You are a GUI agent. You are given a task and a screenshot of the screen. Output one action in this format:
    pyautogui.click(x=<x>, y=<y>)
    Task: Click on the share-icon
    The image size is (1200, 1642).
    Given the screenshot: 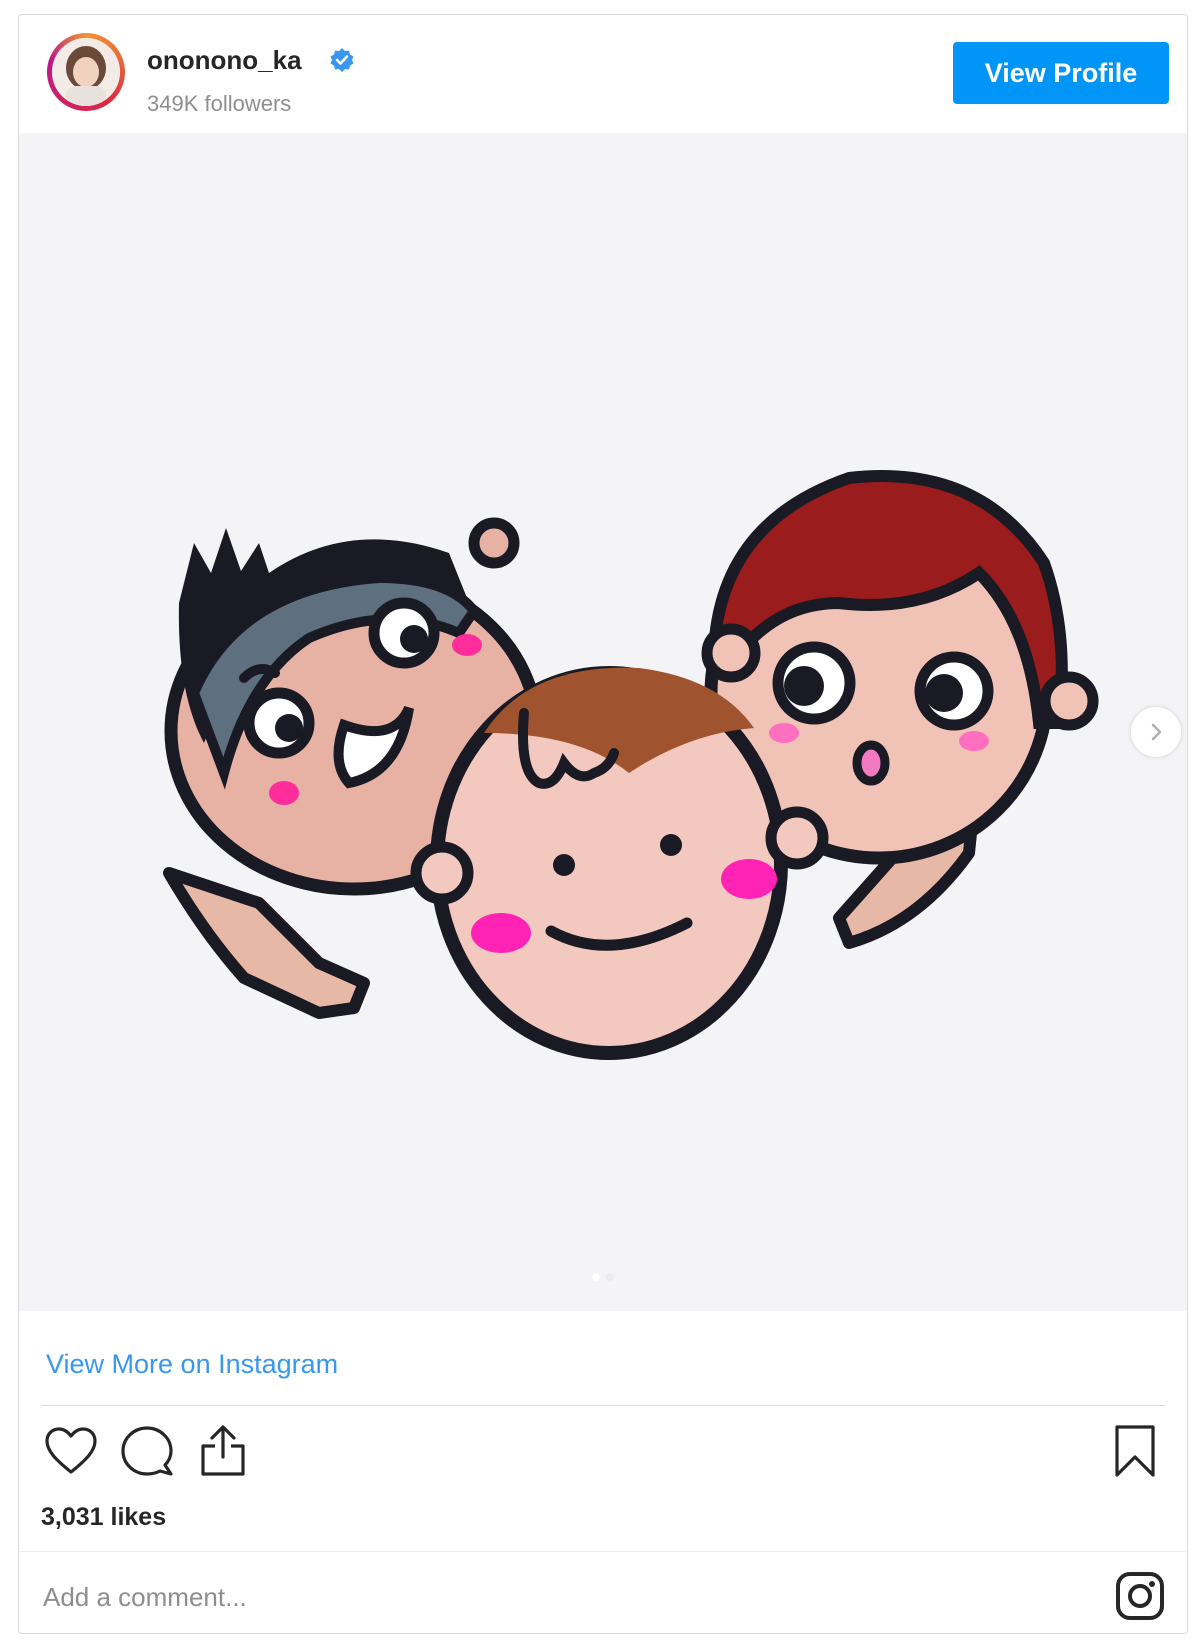 What is the action you would take?
    pyautogui.click(x=223, y=1450)
    